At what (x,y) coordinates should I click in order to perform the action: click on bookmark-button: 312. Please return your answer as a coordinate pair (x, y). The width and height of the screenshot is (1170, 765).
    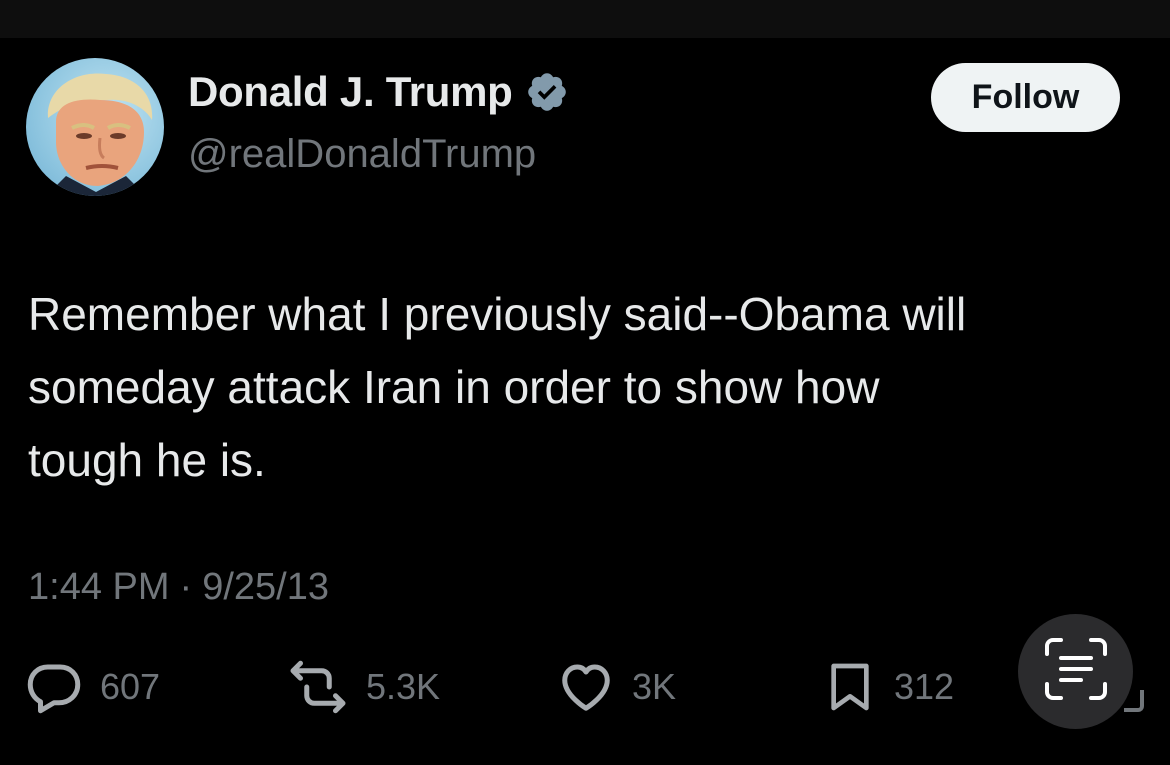
    Looking at the image, I should click on (888, 687).